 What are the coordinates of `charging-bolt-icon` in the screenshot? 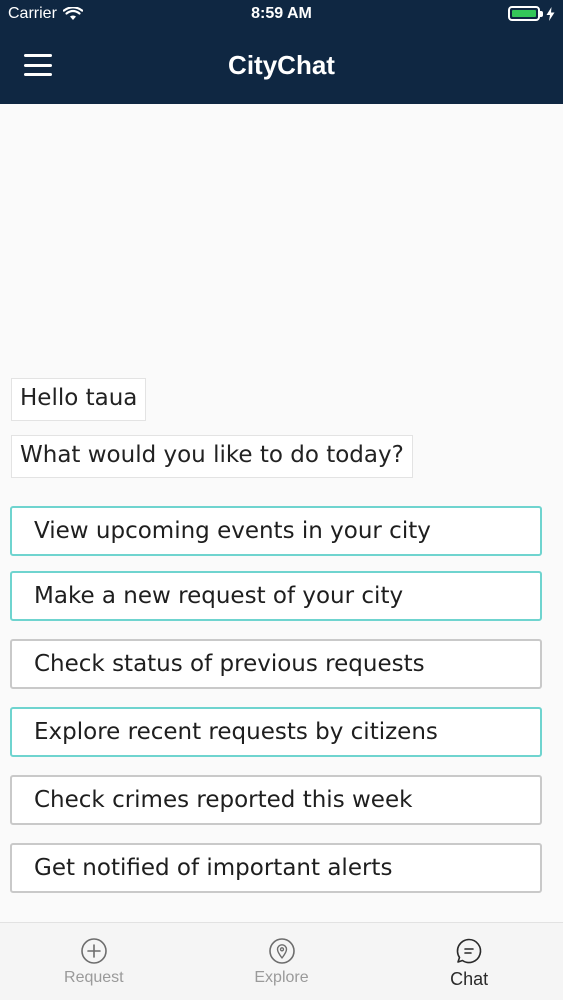 It's located at (550, 13).